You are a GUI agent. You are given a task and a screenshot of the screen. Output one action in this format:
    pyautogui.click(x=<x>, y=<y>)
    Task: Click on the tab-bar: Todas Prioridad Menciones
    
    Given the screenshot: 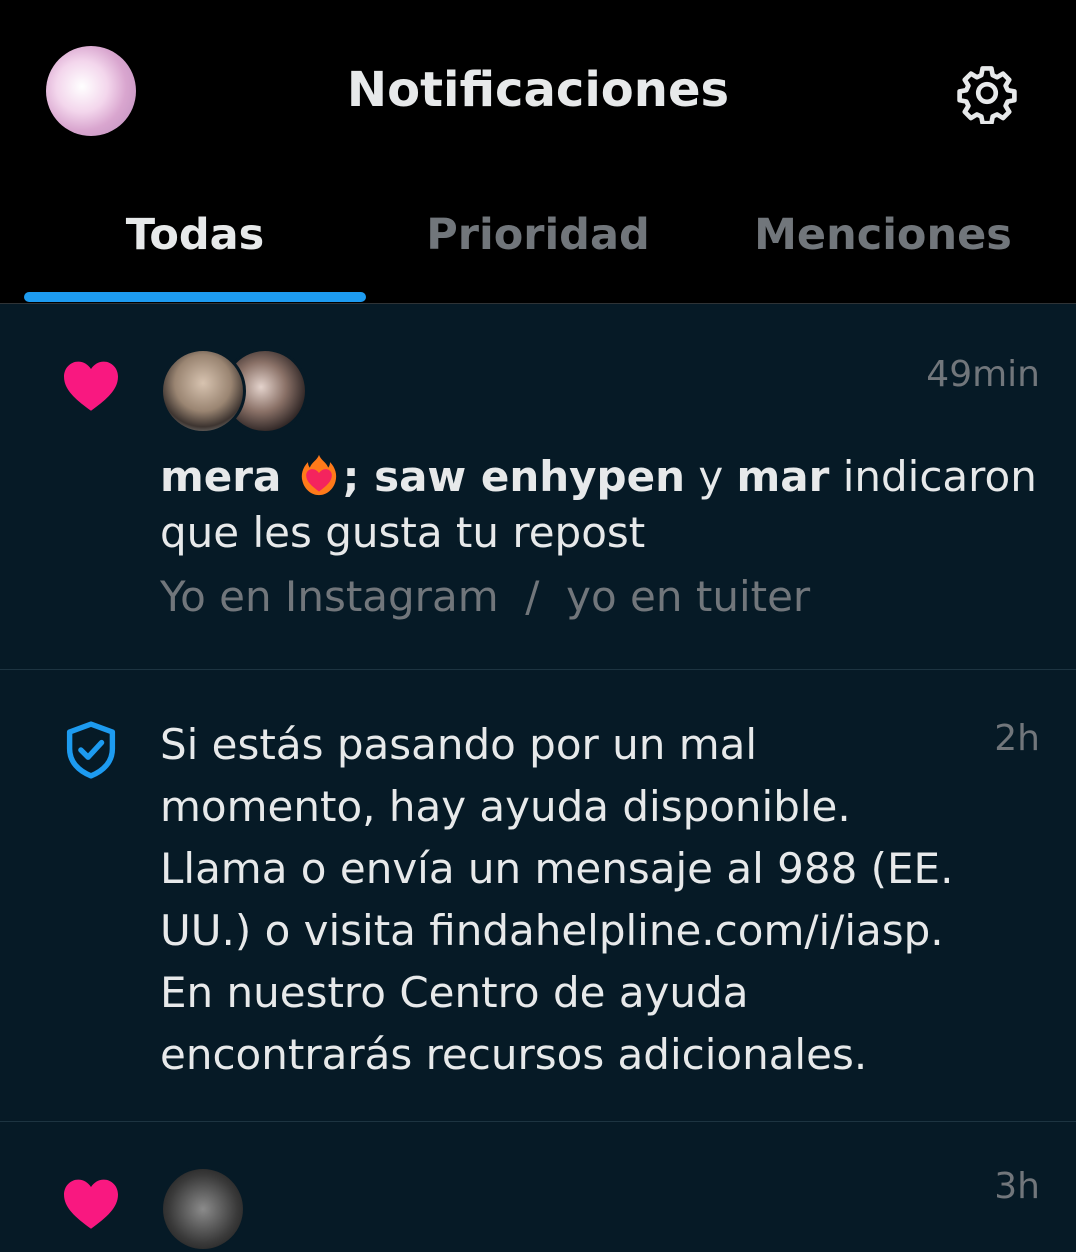 What is the action you would take?
    pyautogui.click(x=538, y=242)
    